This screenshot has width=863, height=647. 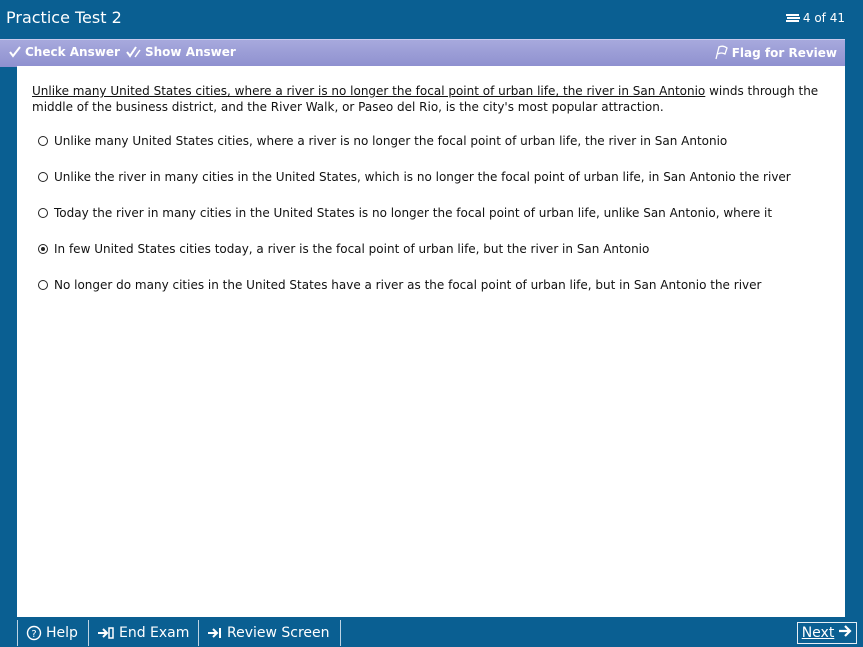 I want to click on show-answer-button: Show Answer, so click(x=181, y=52).